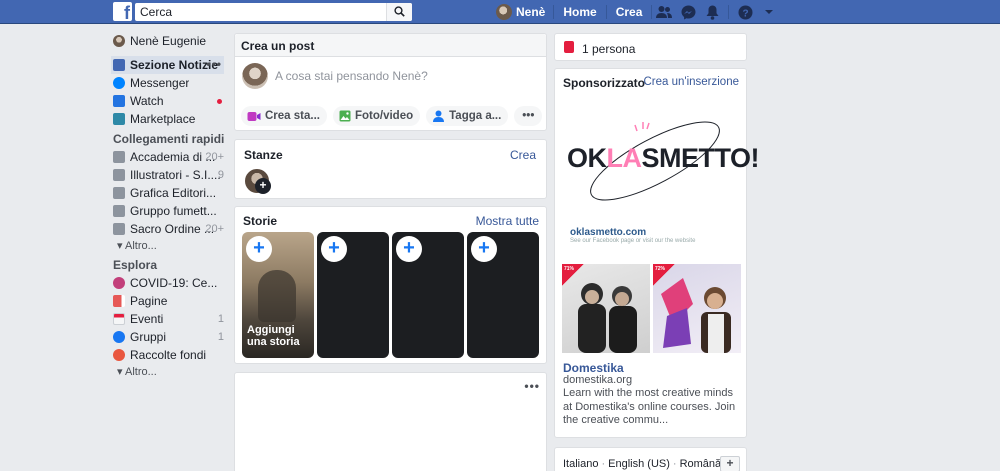  What do you see at coordinates (597, 380) in the screenshot?
I see `ad-url: domestika.org` at bounding box center [597, 380].